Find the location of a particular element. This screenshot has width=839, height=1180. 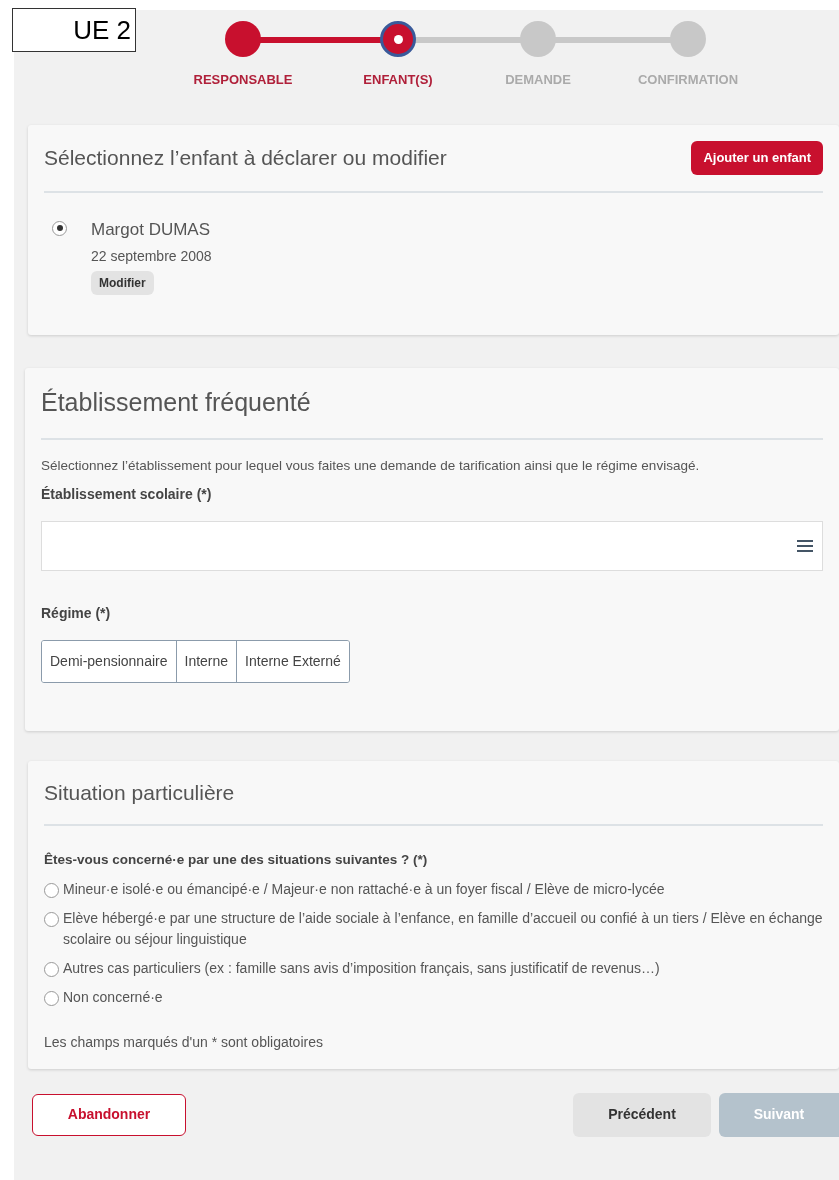

regime-option: Demi-pensionnaire is located at coordinates (109, 661).